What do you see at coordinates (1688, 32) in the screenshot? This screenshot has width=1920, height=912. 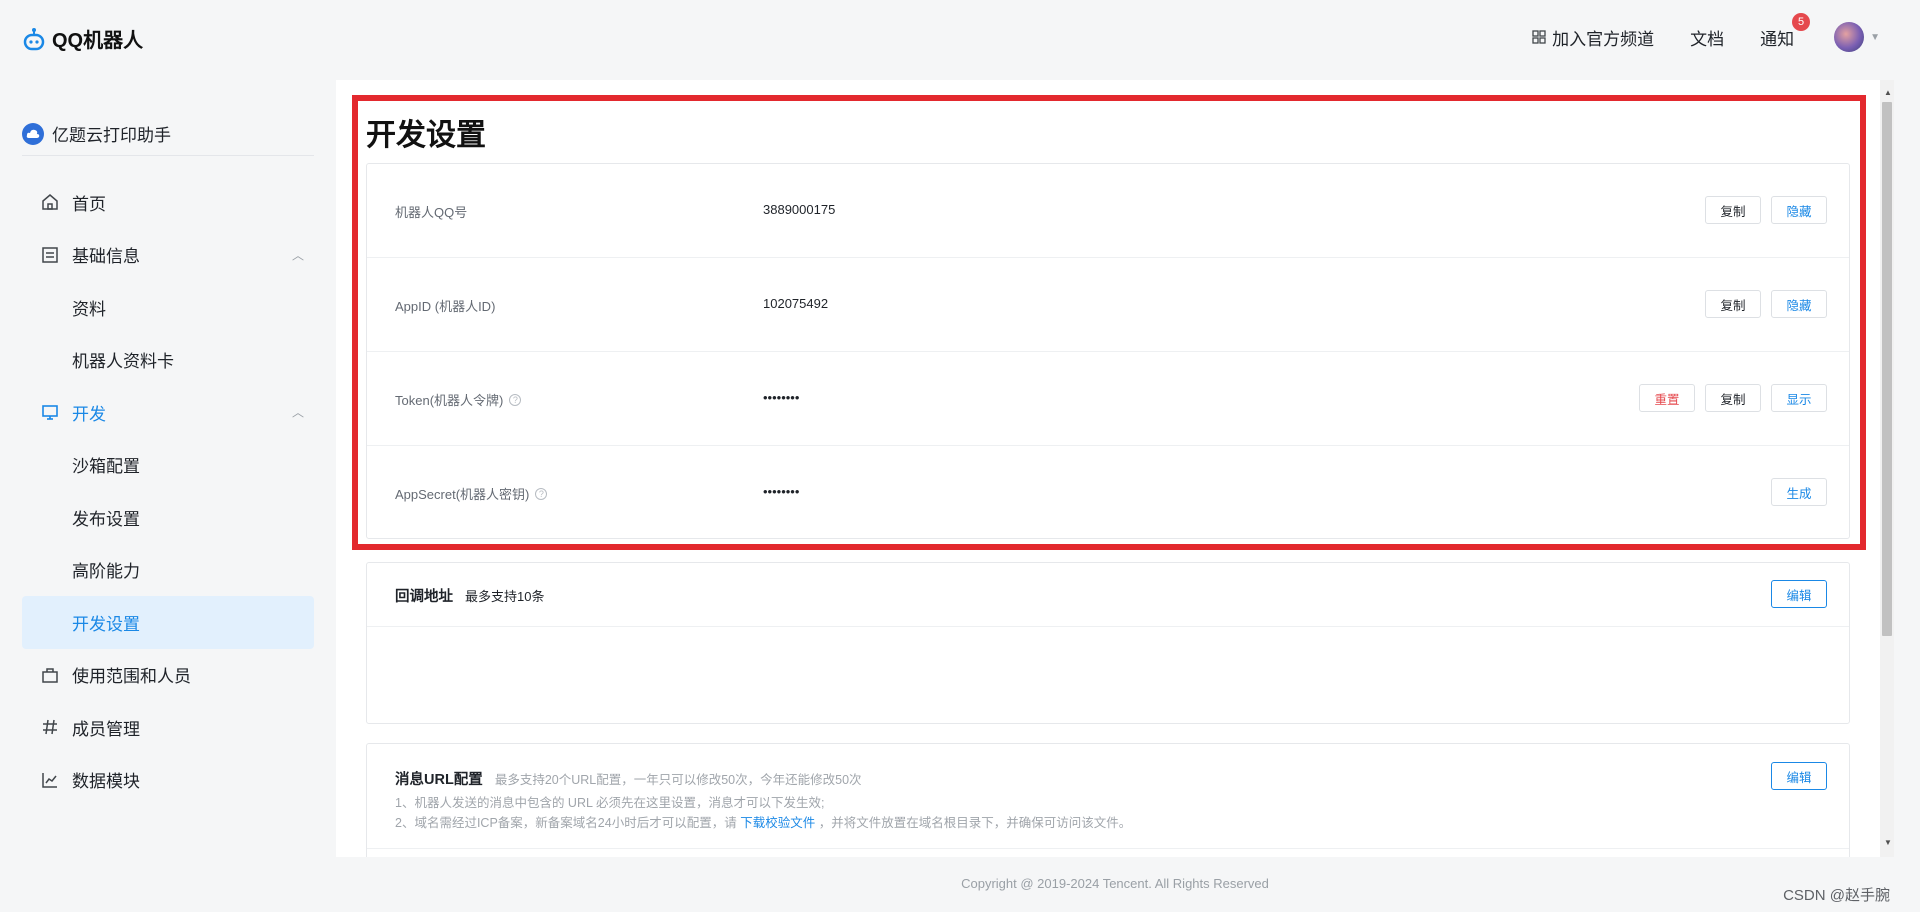 I see `top-nav: 加入官方频道 文档 通知 5 ▼` at bounding box center [1688, 32].